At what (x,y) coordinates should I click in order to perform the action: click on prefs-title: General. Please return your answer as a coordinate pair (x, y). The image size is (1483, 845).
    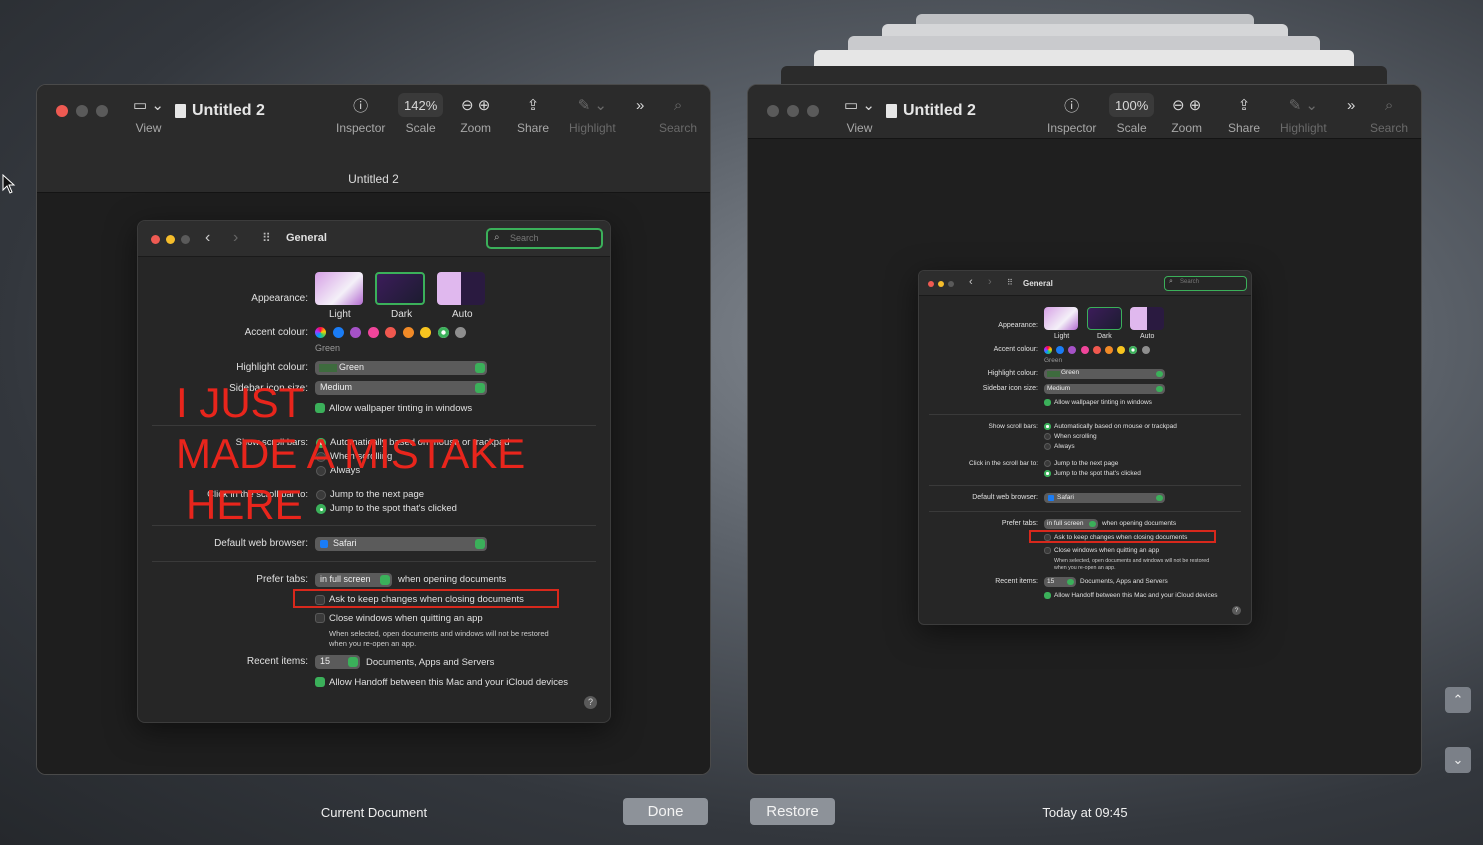
    Looking at the image, I should click on (306, 238).